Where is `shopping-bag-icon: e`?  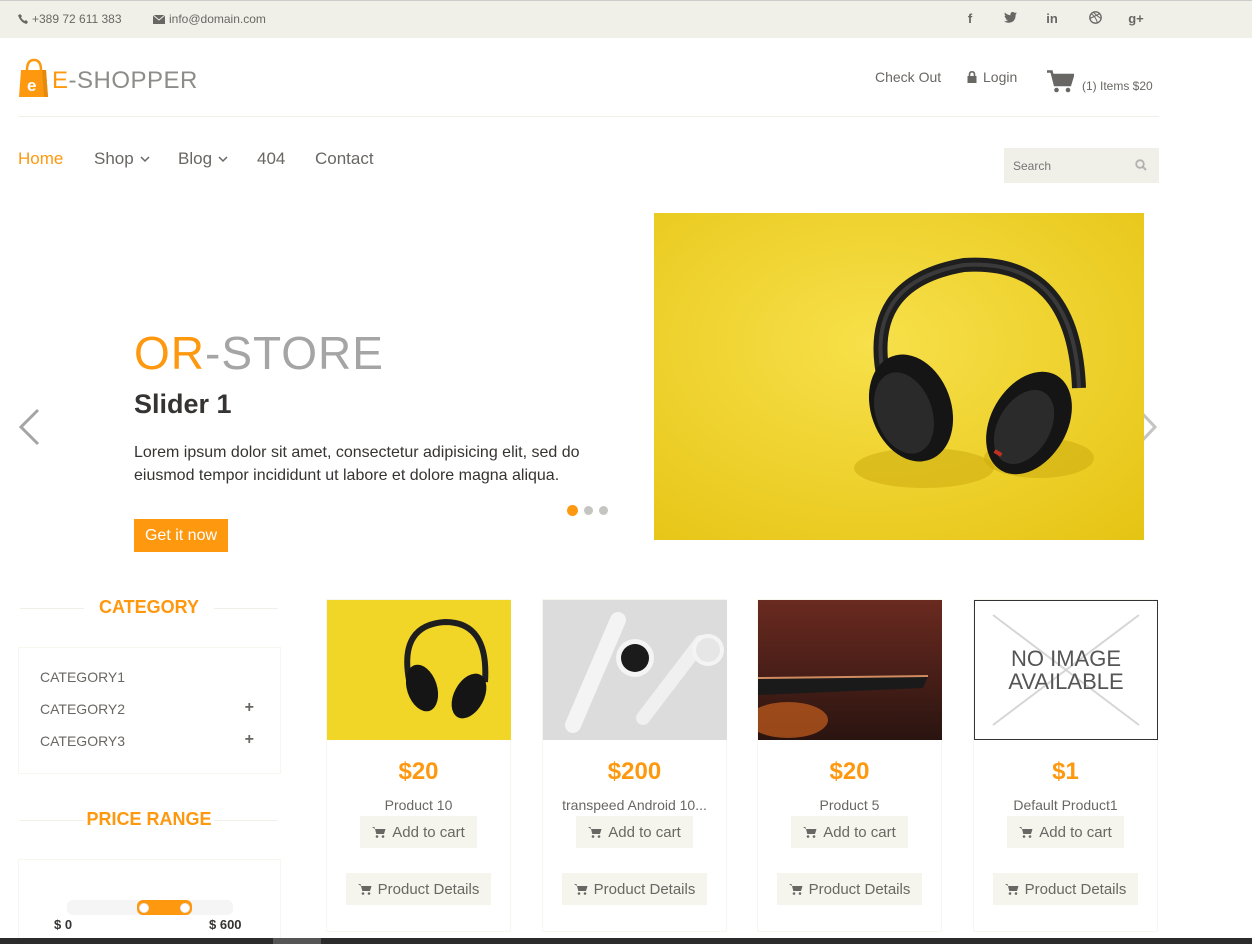 shopping-bag-icon: e is located at coordinates (33, 78).